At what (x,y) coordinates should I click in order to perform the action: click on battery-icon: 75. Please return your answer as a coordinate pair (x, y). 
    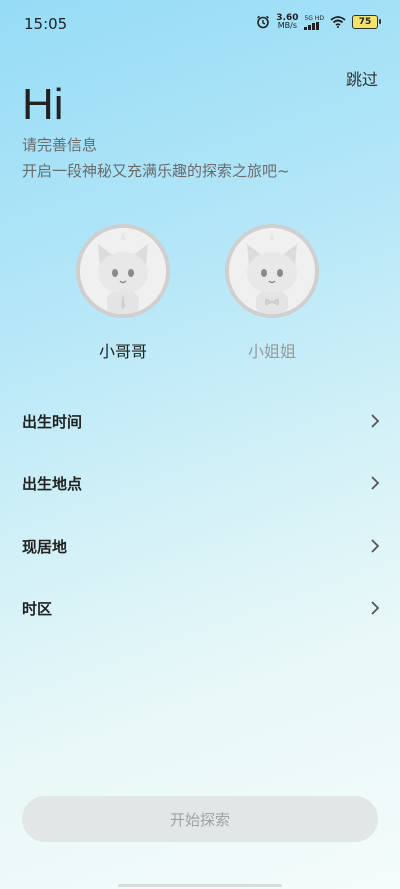
    Looking at the image, I should click on (366, 22).